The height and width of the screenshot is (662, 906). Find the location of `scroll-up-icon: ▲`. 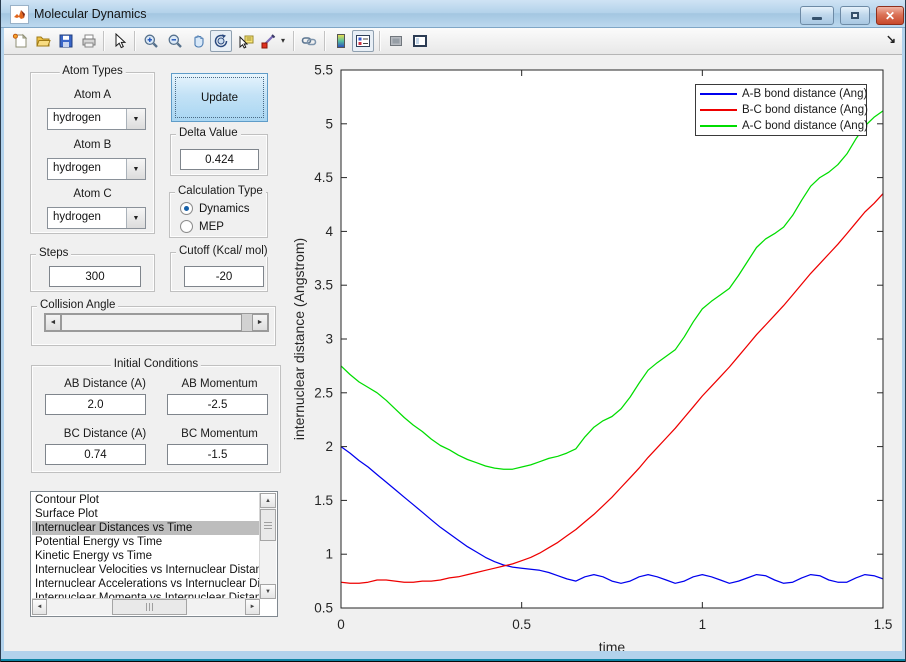

scroll-up-icon: ▲ is located at coordinates (268, 500).